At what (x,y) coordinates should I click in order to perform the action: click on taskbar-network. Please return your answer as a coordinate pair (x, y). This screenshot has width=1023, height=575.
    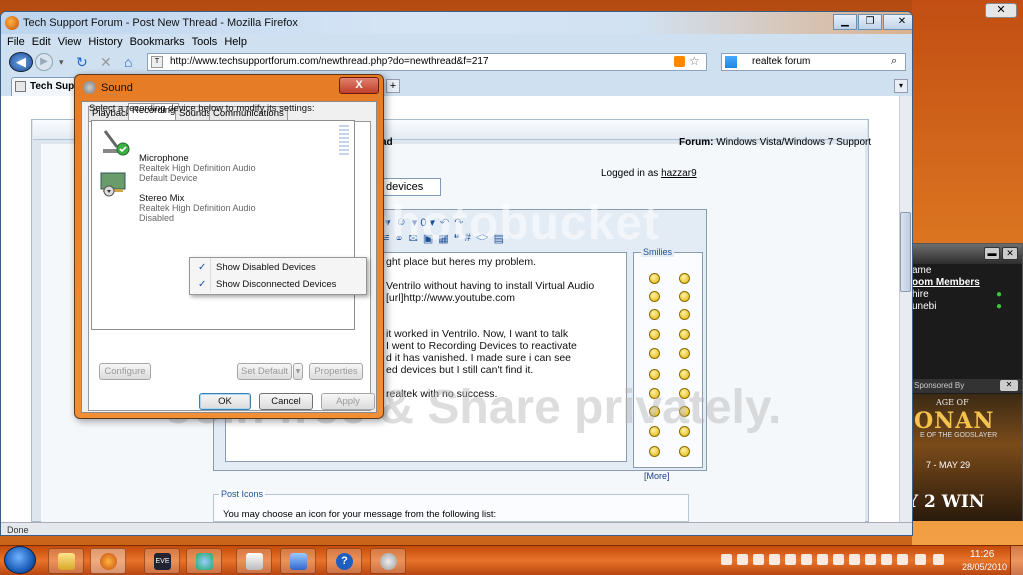
    Looking at the image, I should click on (254, 561).